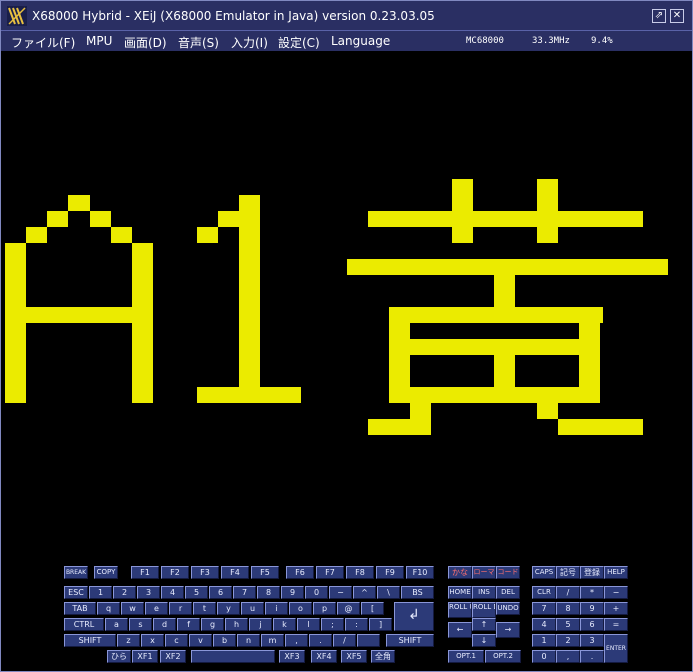 The image size is (693, 672). Describe the element at coordinates (176, 640) in the screenshot. I see `key-c: c` at that location.